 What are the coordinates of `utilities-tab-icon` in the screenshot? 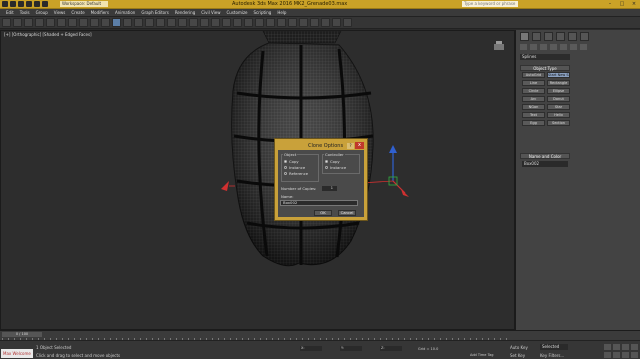 It's located at (584, 36).